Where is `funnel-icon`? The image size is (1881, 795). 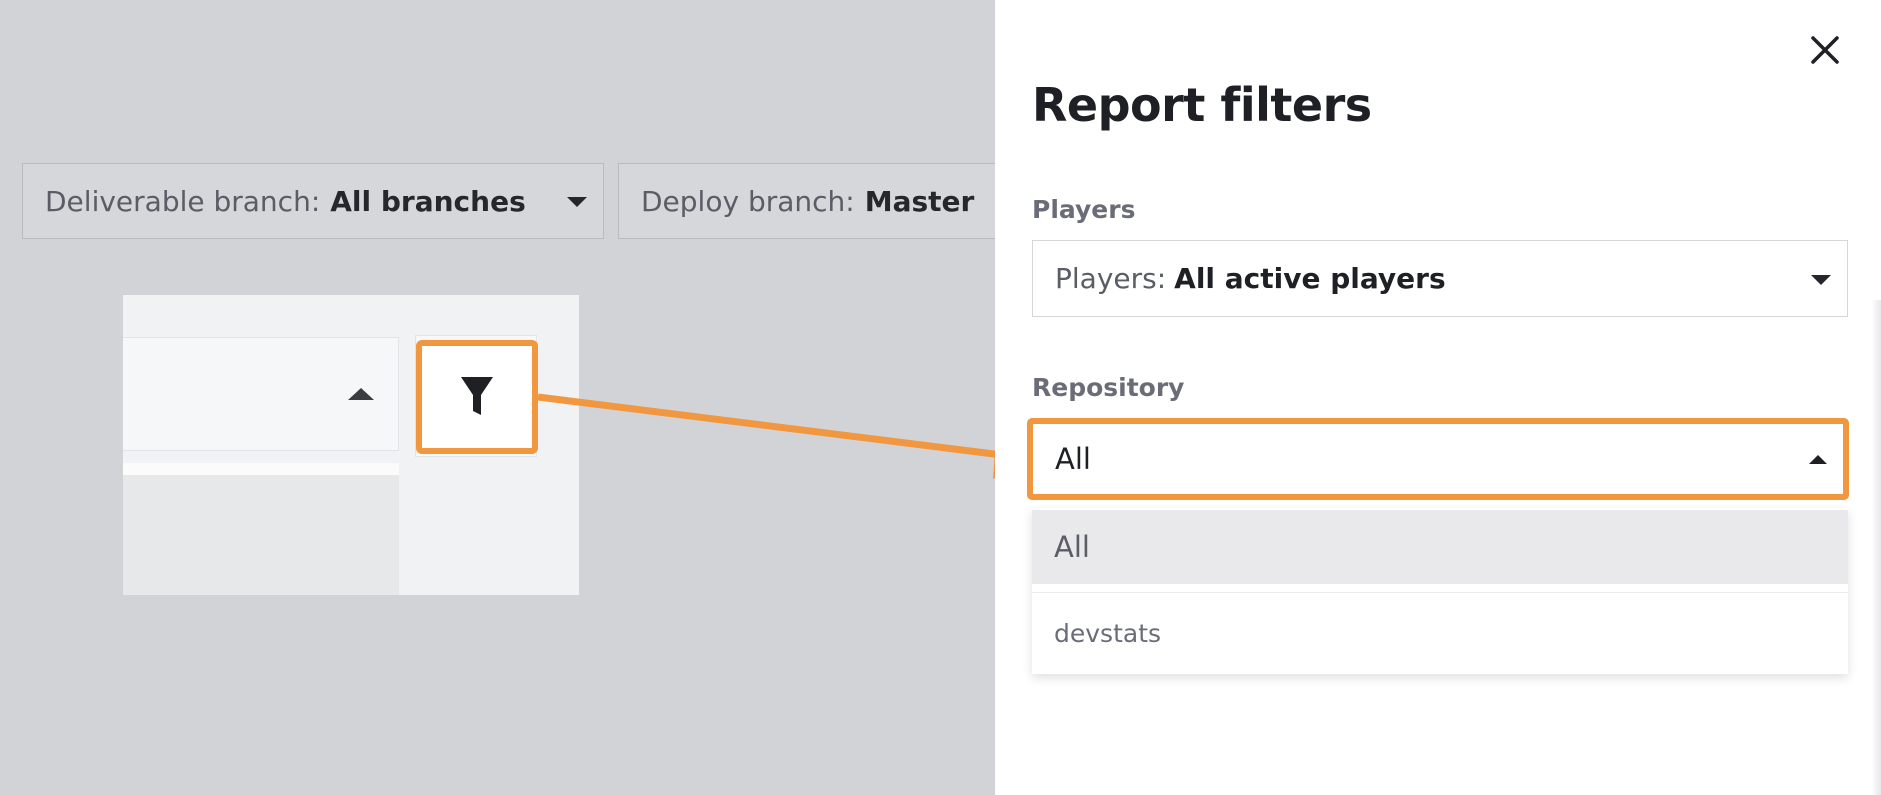
funnel-icon is located at coordinates (477, 396).